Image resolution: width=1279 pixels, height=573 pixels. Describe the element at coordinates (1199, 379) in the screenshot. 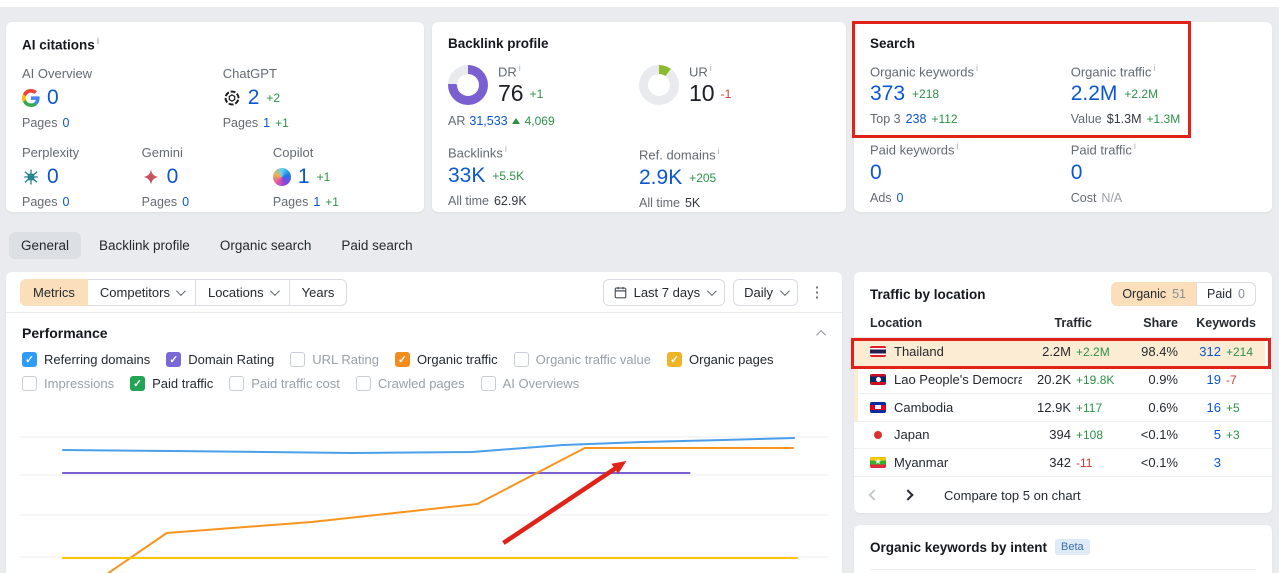

I see `keywords-link: 19` at that location.